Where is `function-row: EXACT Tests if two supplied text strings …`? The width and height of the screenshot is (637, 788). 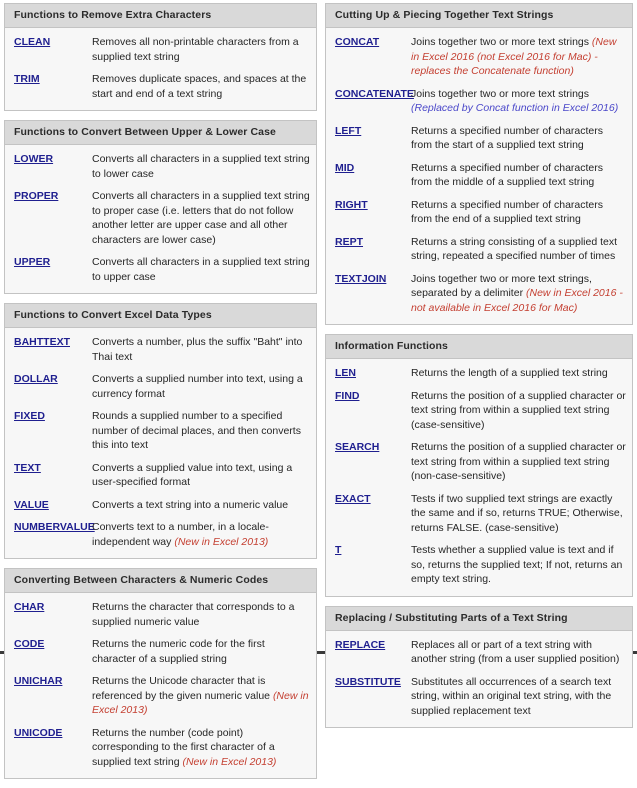 function-row: EXACT Tests if two supplied text strings … is located at coordinates (479, 514).